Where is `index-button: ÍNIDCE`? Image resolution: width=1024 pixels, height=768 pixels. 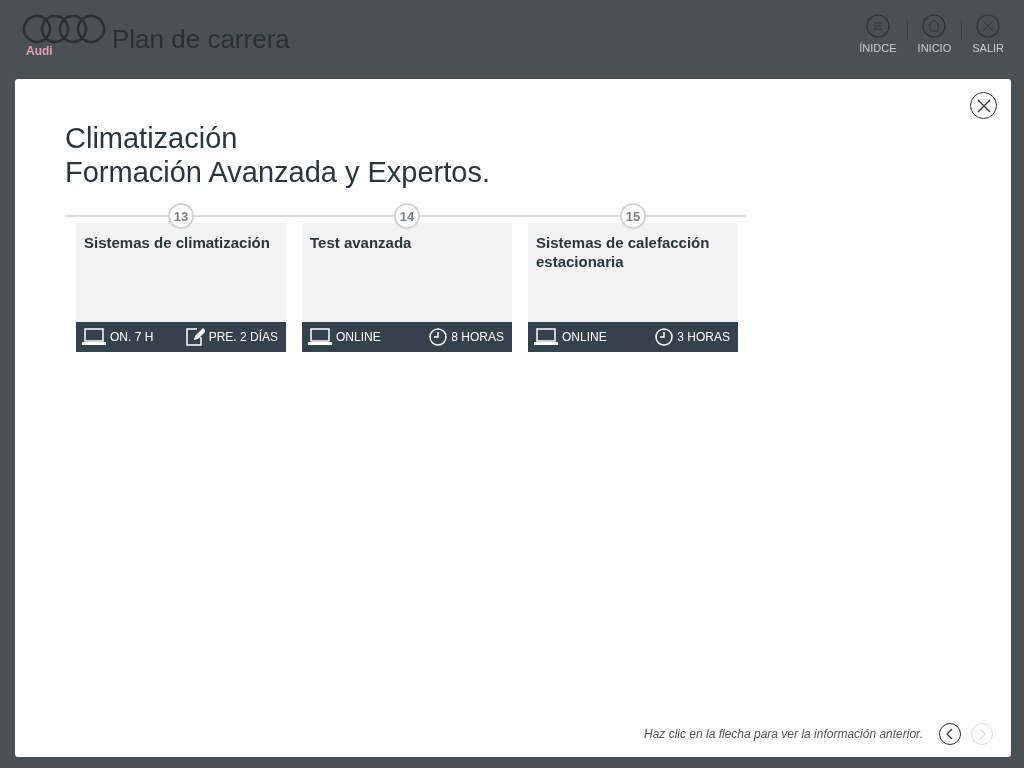 index-button: ÍNIDCE is located at coordinates (878, 34).